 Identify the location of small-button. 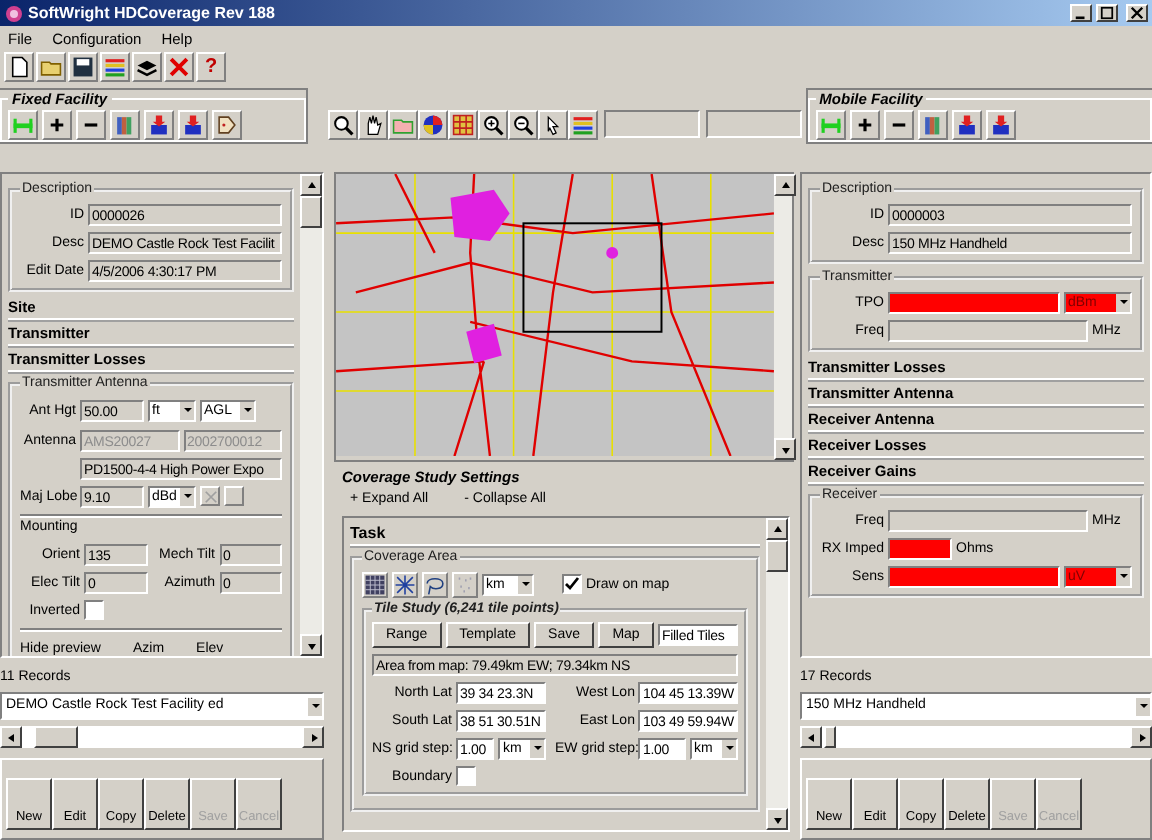
(234, 496).